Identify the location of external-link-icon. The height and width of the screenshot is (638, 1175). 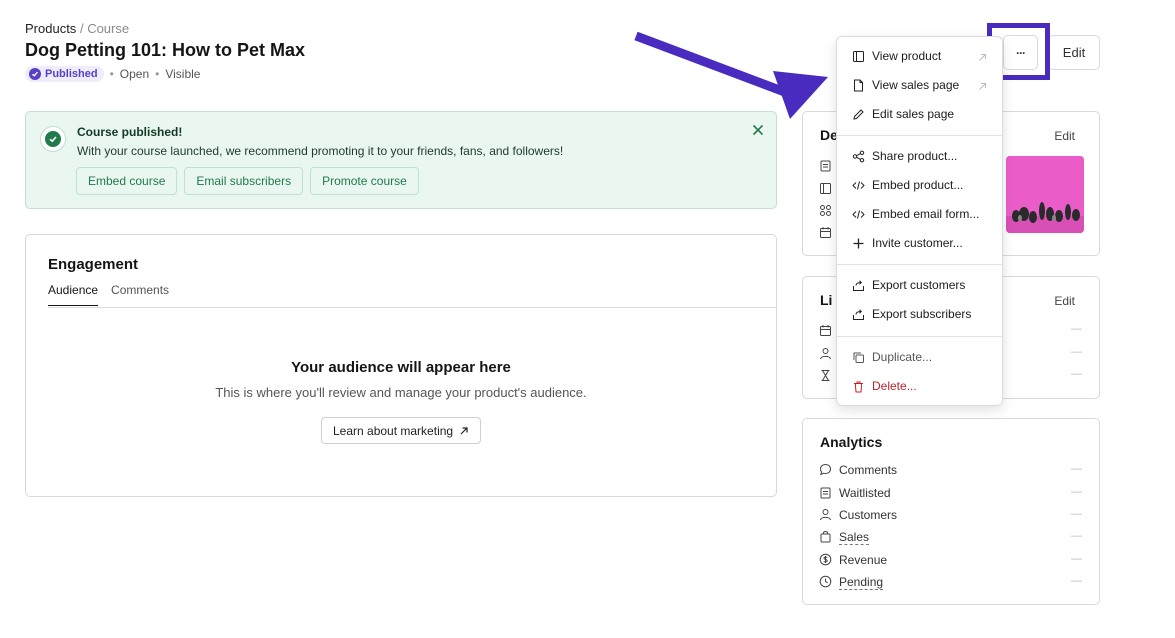
(982, 57).